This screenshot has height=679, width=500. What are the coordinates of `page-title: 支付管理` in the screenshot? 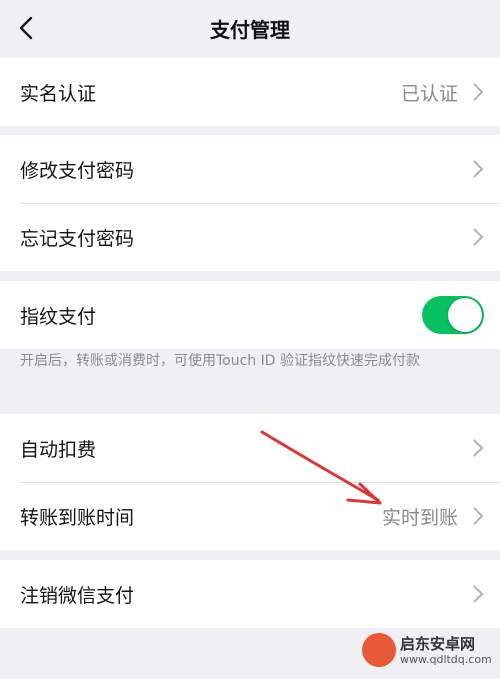 It's located at (250, 30).